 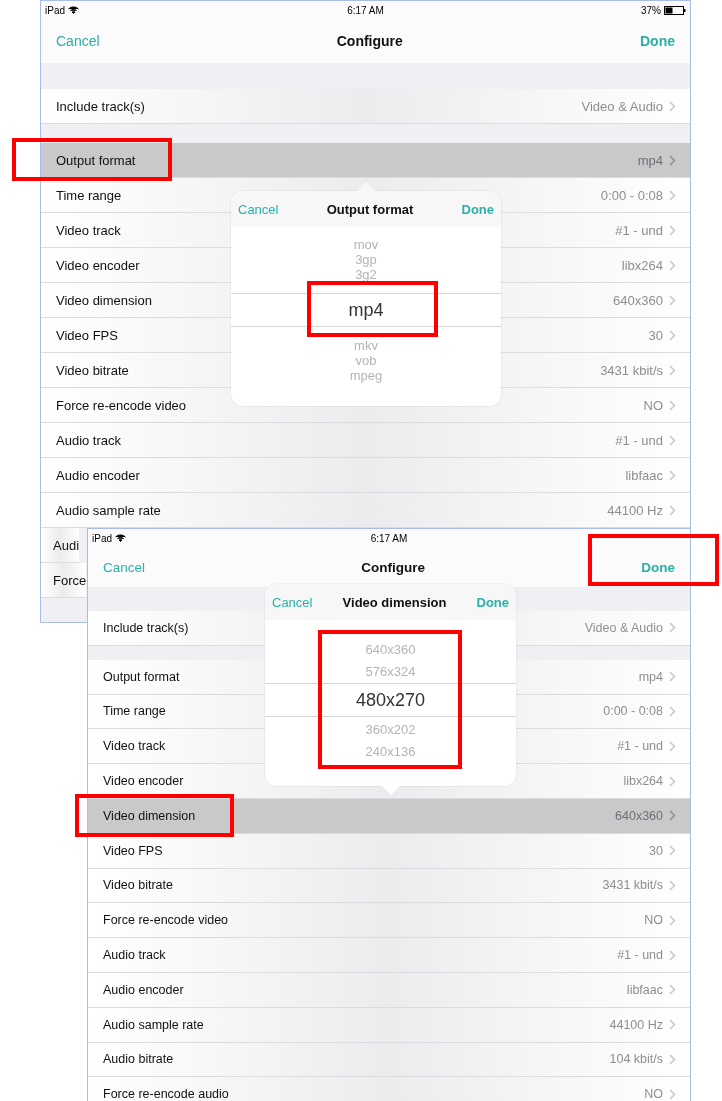 What do you see at coordinates (394, 602) in the screenshot?
I see `popover-title: Video dimension` at bounding box center [394, 602].